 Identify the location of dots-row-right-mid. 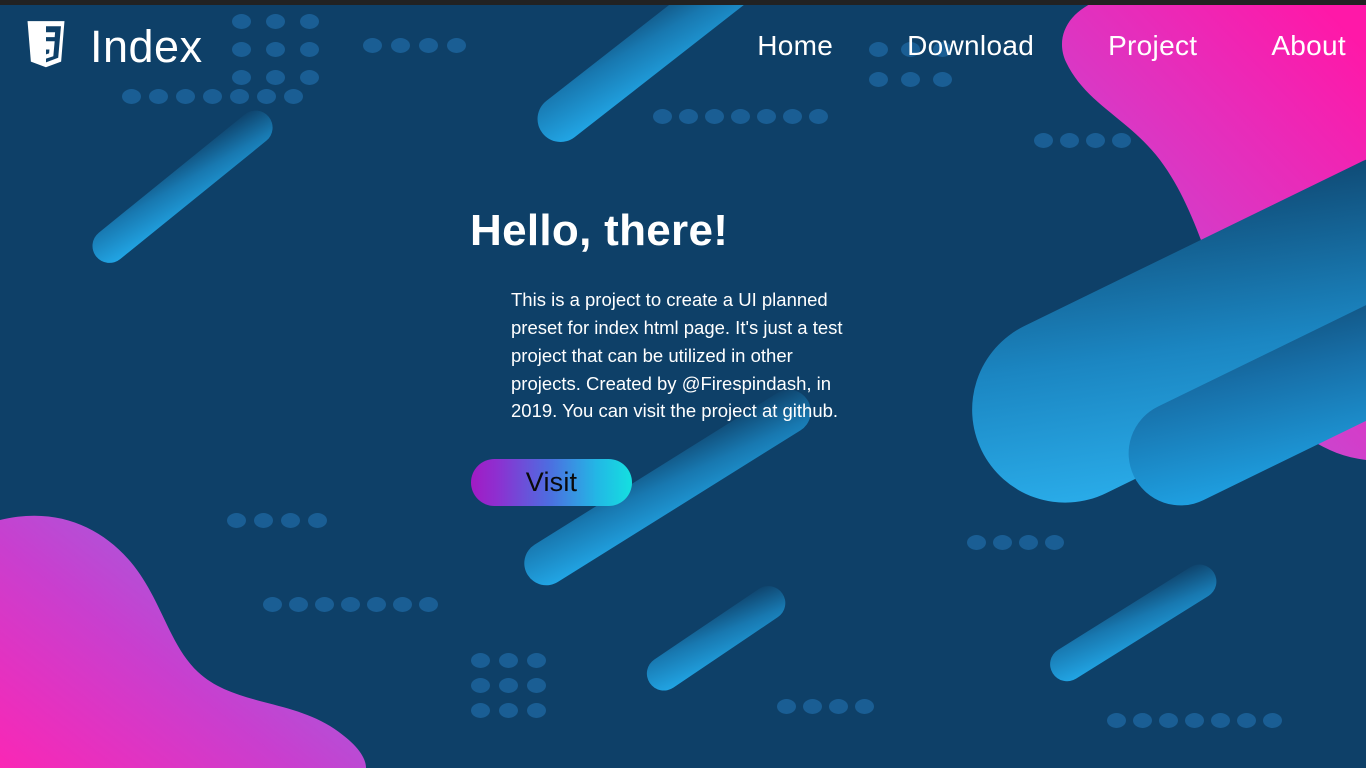
(1015, 542).